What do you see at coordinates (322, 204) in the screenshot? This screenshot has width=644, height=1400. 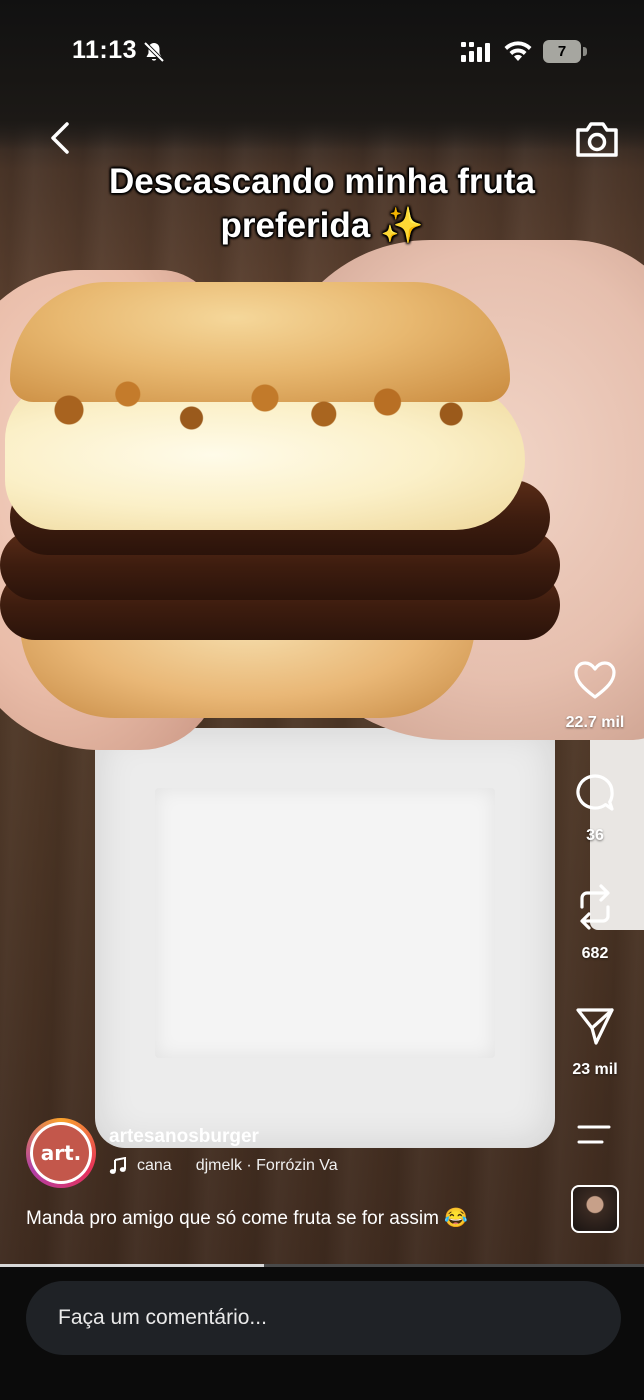 I see `video-caption: Descascando minha fruta preferida ✨` at bounding box center [322, 204].